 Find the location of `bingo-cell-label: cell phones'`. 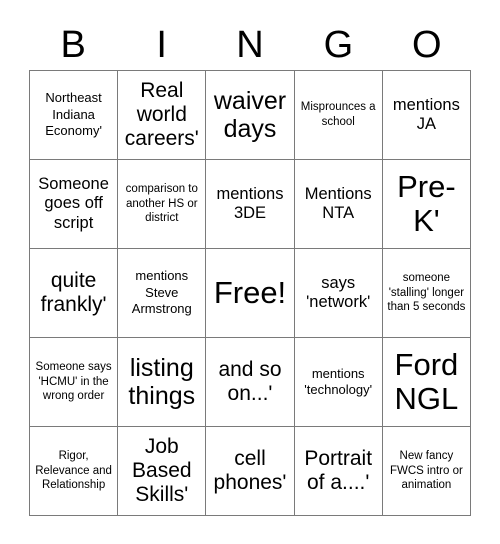

bingo-cell-label: cell phones' is located at coordinates (250, 470).